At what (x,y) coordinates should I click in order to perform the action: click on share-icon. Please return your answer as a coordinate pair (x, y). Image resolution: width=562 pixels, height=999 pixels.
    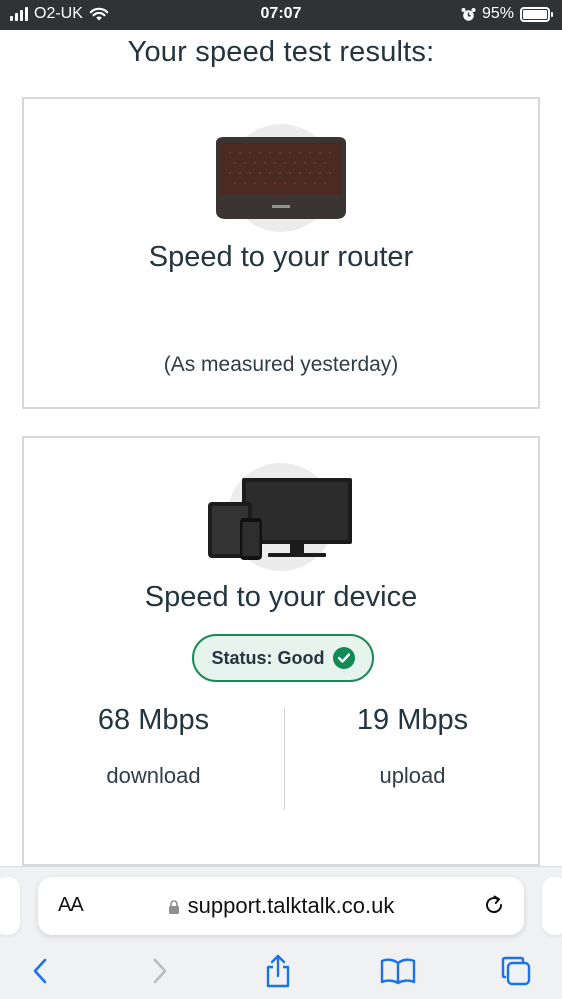
    Looking at the image, I should click on (278, 971).